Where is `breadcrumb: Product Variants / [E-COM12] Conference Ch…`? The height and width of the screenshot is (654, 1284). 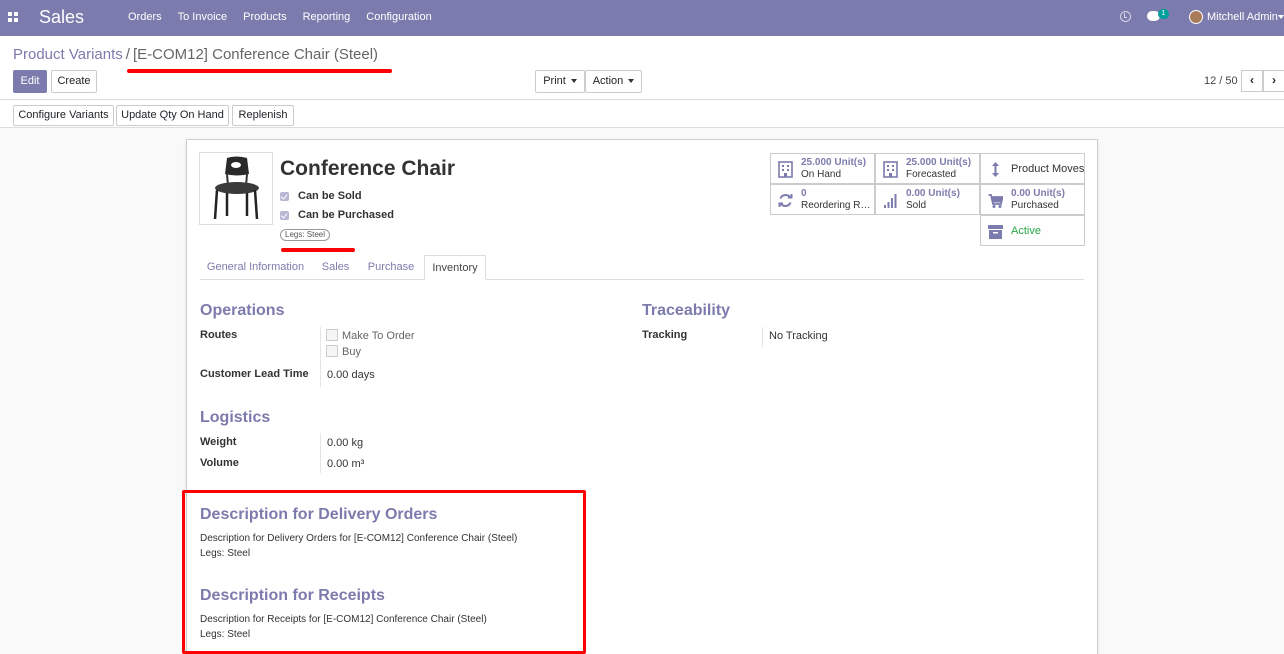
breadcrumb: Product Variants / [E-COM12] Conference Ch… is located at coordinates (195, 54).